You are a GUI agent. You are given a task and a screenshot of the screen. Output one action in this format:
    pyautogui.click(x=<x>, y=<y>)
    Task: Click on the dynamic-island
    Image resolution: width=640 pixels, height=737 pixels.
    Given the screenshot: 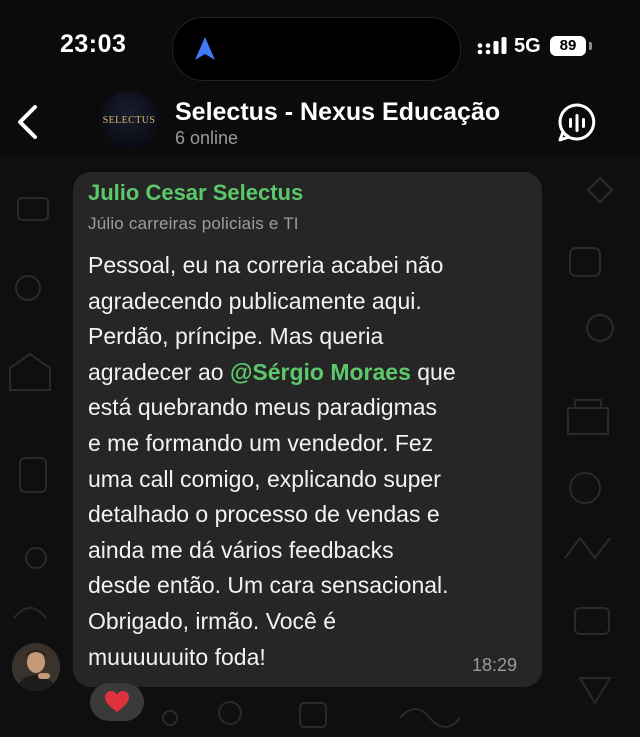 What is the action you would take?
    pyautogui.click(x=316, y=49)
    